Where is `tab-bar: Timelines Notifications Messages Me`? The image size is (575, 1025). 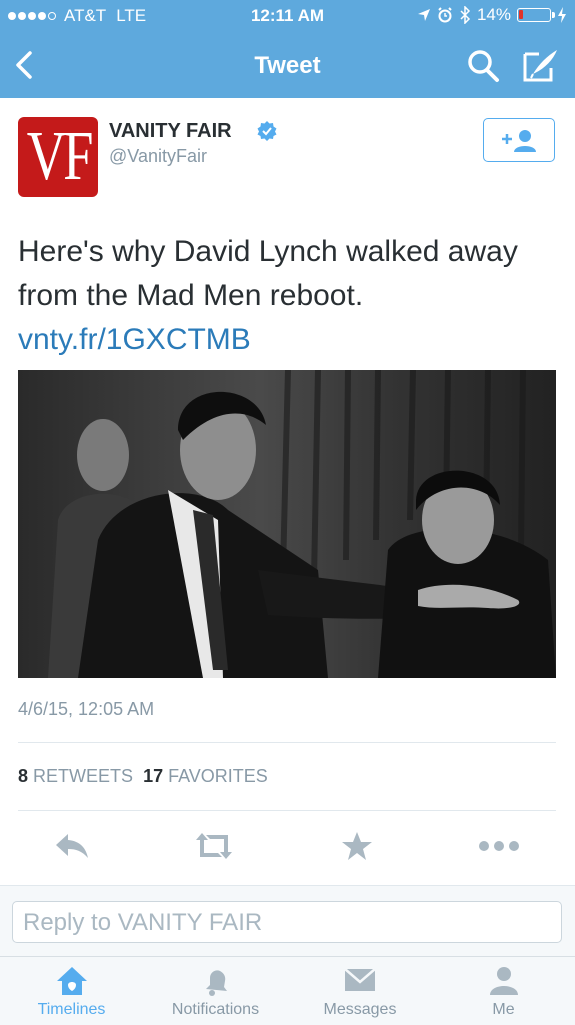
tab-bar: Timelines Notifications Messages Me is located at coordinates (287, 990).